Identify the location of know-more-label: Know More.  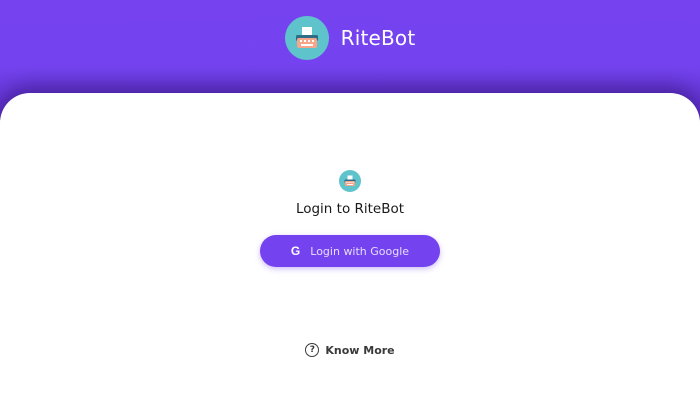
(360, 350).